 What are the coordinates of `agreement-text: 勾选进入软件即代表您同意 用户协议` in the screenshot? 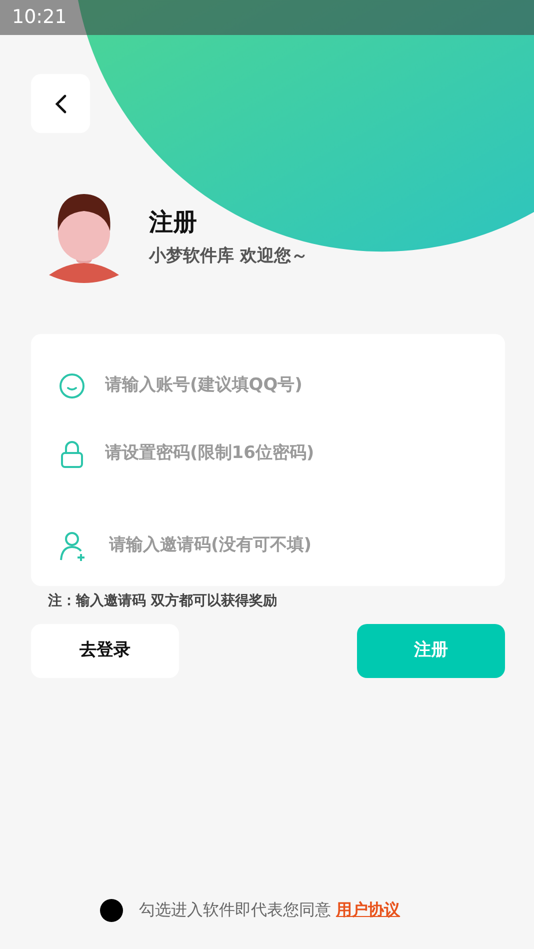 It's located at (269, 910).